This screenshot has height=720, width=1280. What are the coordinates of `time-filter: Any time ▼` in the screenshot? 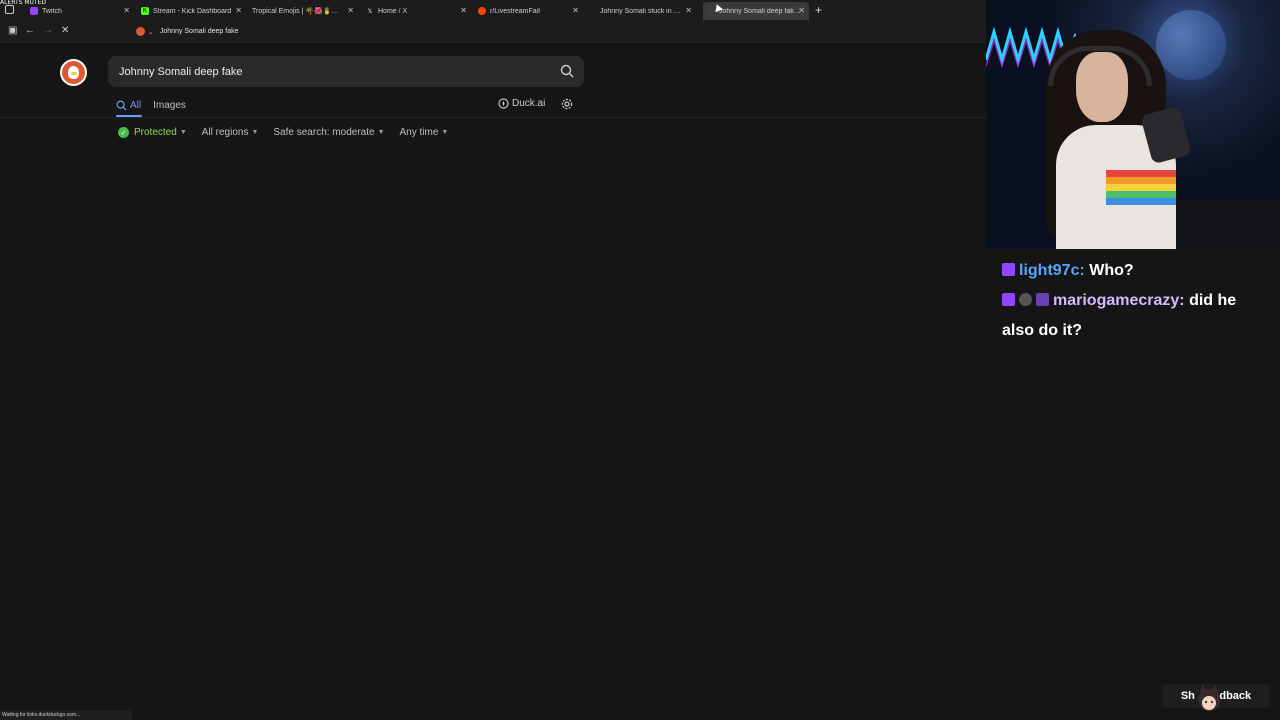 It's located at (424, 132).